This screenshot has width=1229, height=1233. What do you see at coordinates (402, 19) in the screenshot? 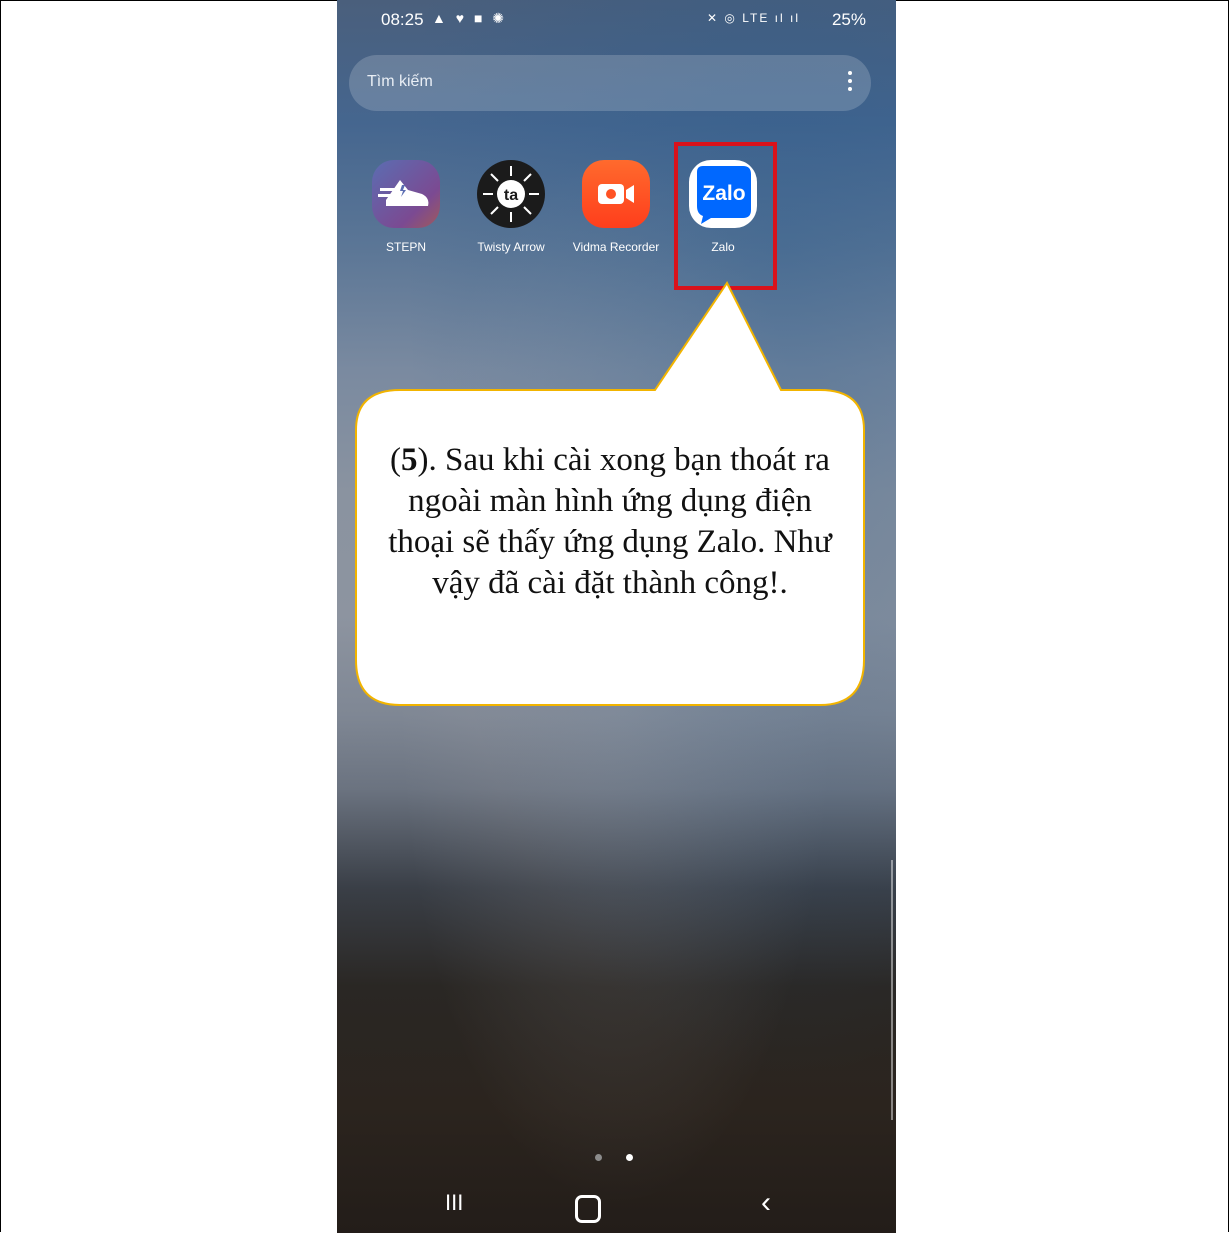
I see `status-time: 08:25` at bounding box center [402, 19].